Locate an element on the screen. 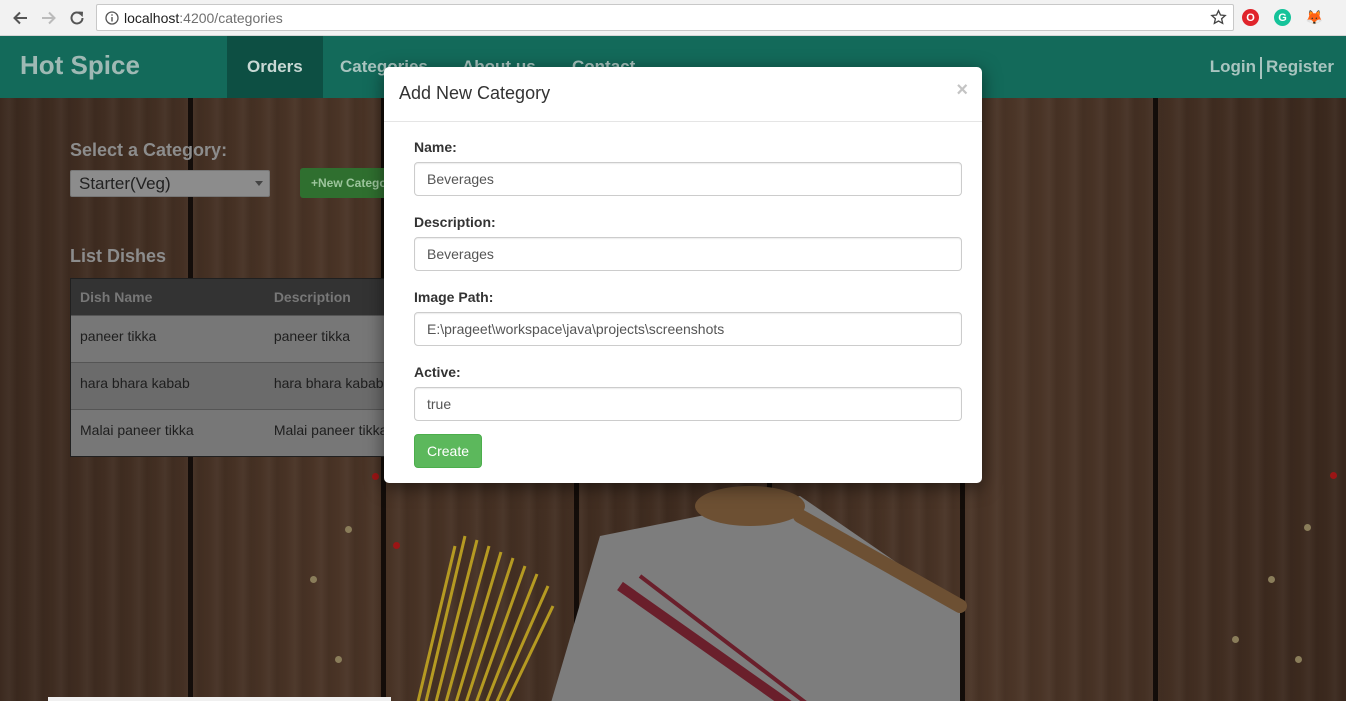 This screenshot has height=701, width=1346. name-label: Name: is located at coordinates (435, 147).